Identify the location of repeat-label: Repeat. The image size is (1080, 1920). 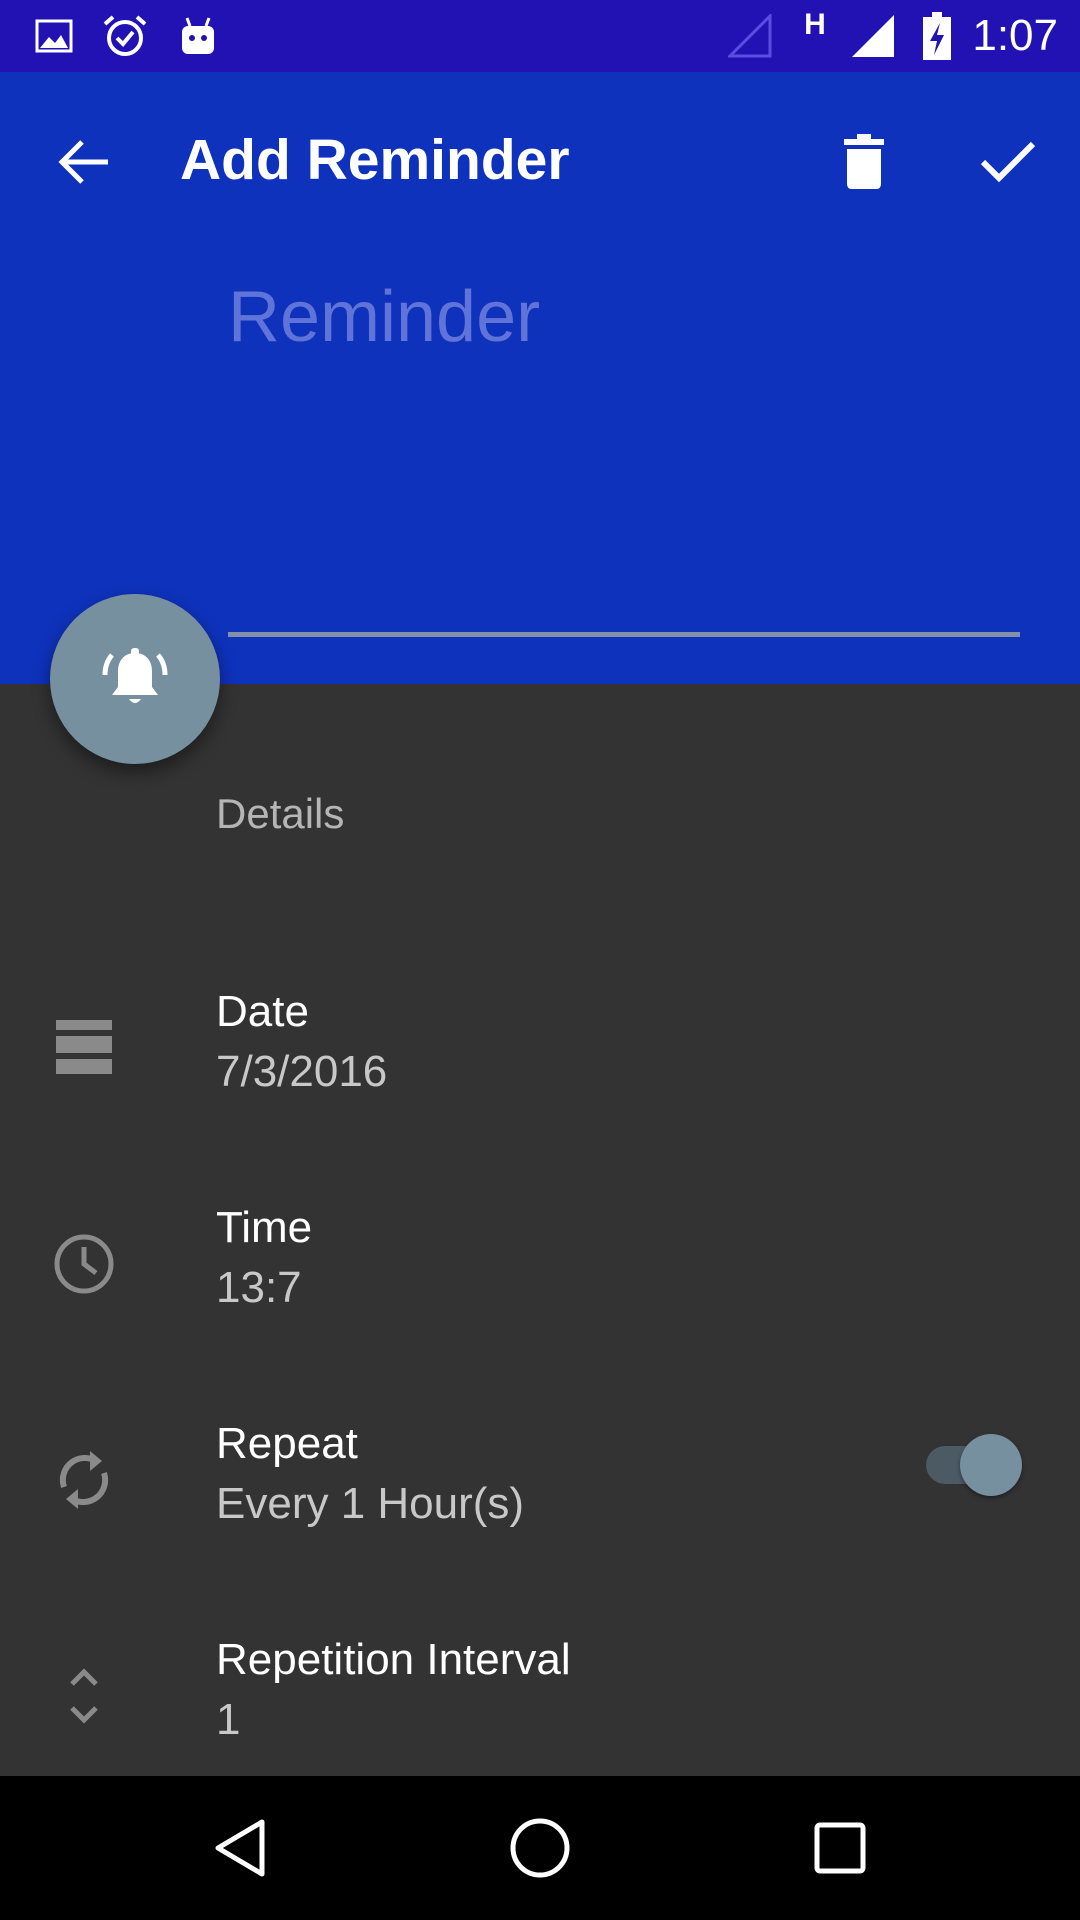
(287, 1443).